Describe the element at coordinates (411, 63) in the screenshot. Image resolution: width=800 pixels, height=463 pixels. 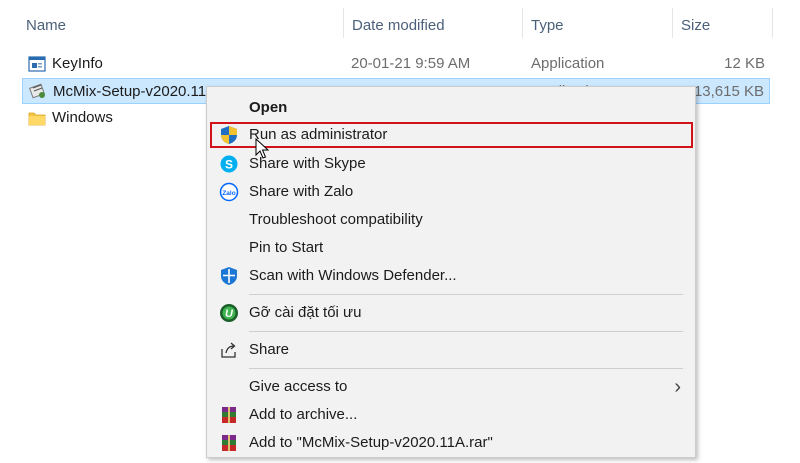
I see `file-date: 20-01-21 9:59 AM` at that location.